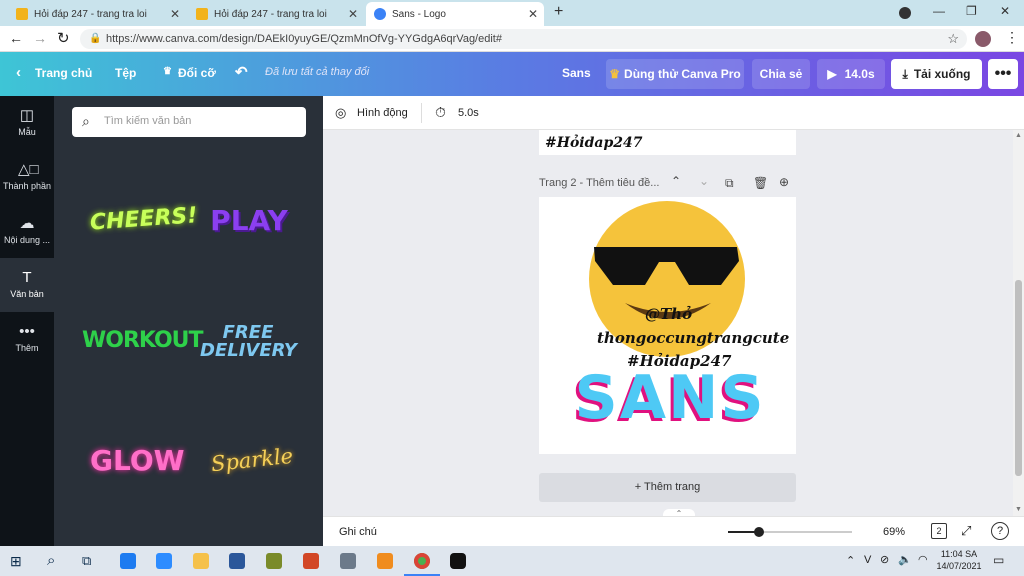 The width and height of the screenshot is (1024, 576). What do you see at coordinates (311, 561) in the screenshot?
I see `powerpoint-icon` at bounding box center [311, 561].